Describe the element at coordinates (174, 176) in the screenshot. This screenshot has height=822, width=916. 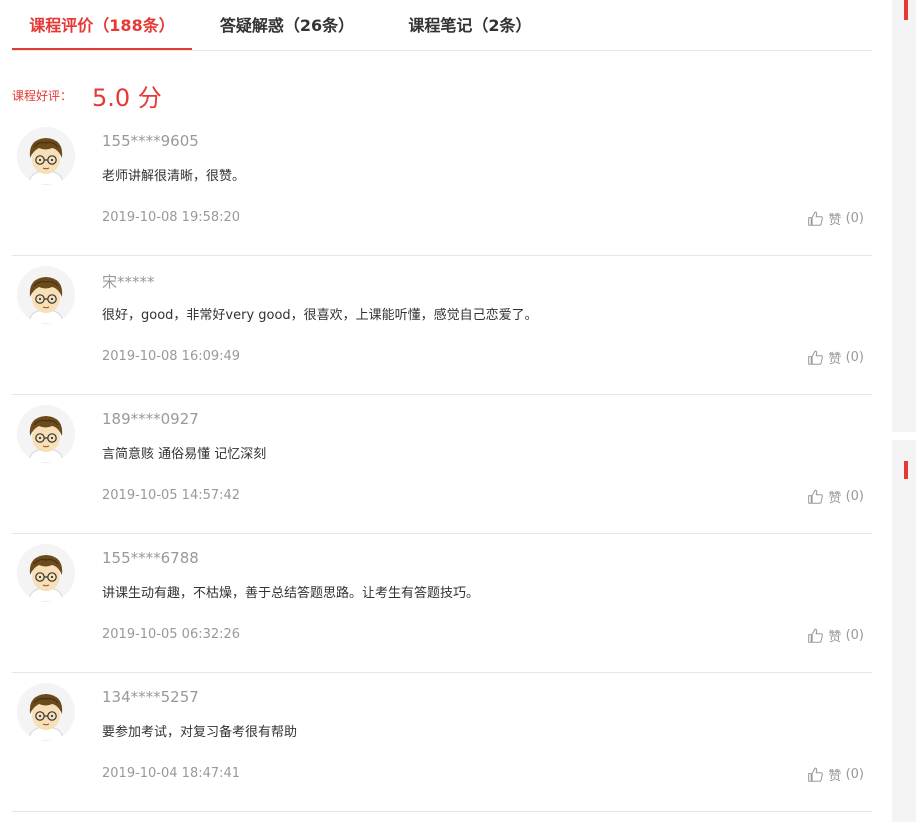
I see `review-text: 老师讲解很清晰，很赞。` at that location.